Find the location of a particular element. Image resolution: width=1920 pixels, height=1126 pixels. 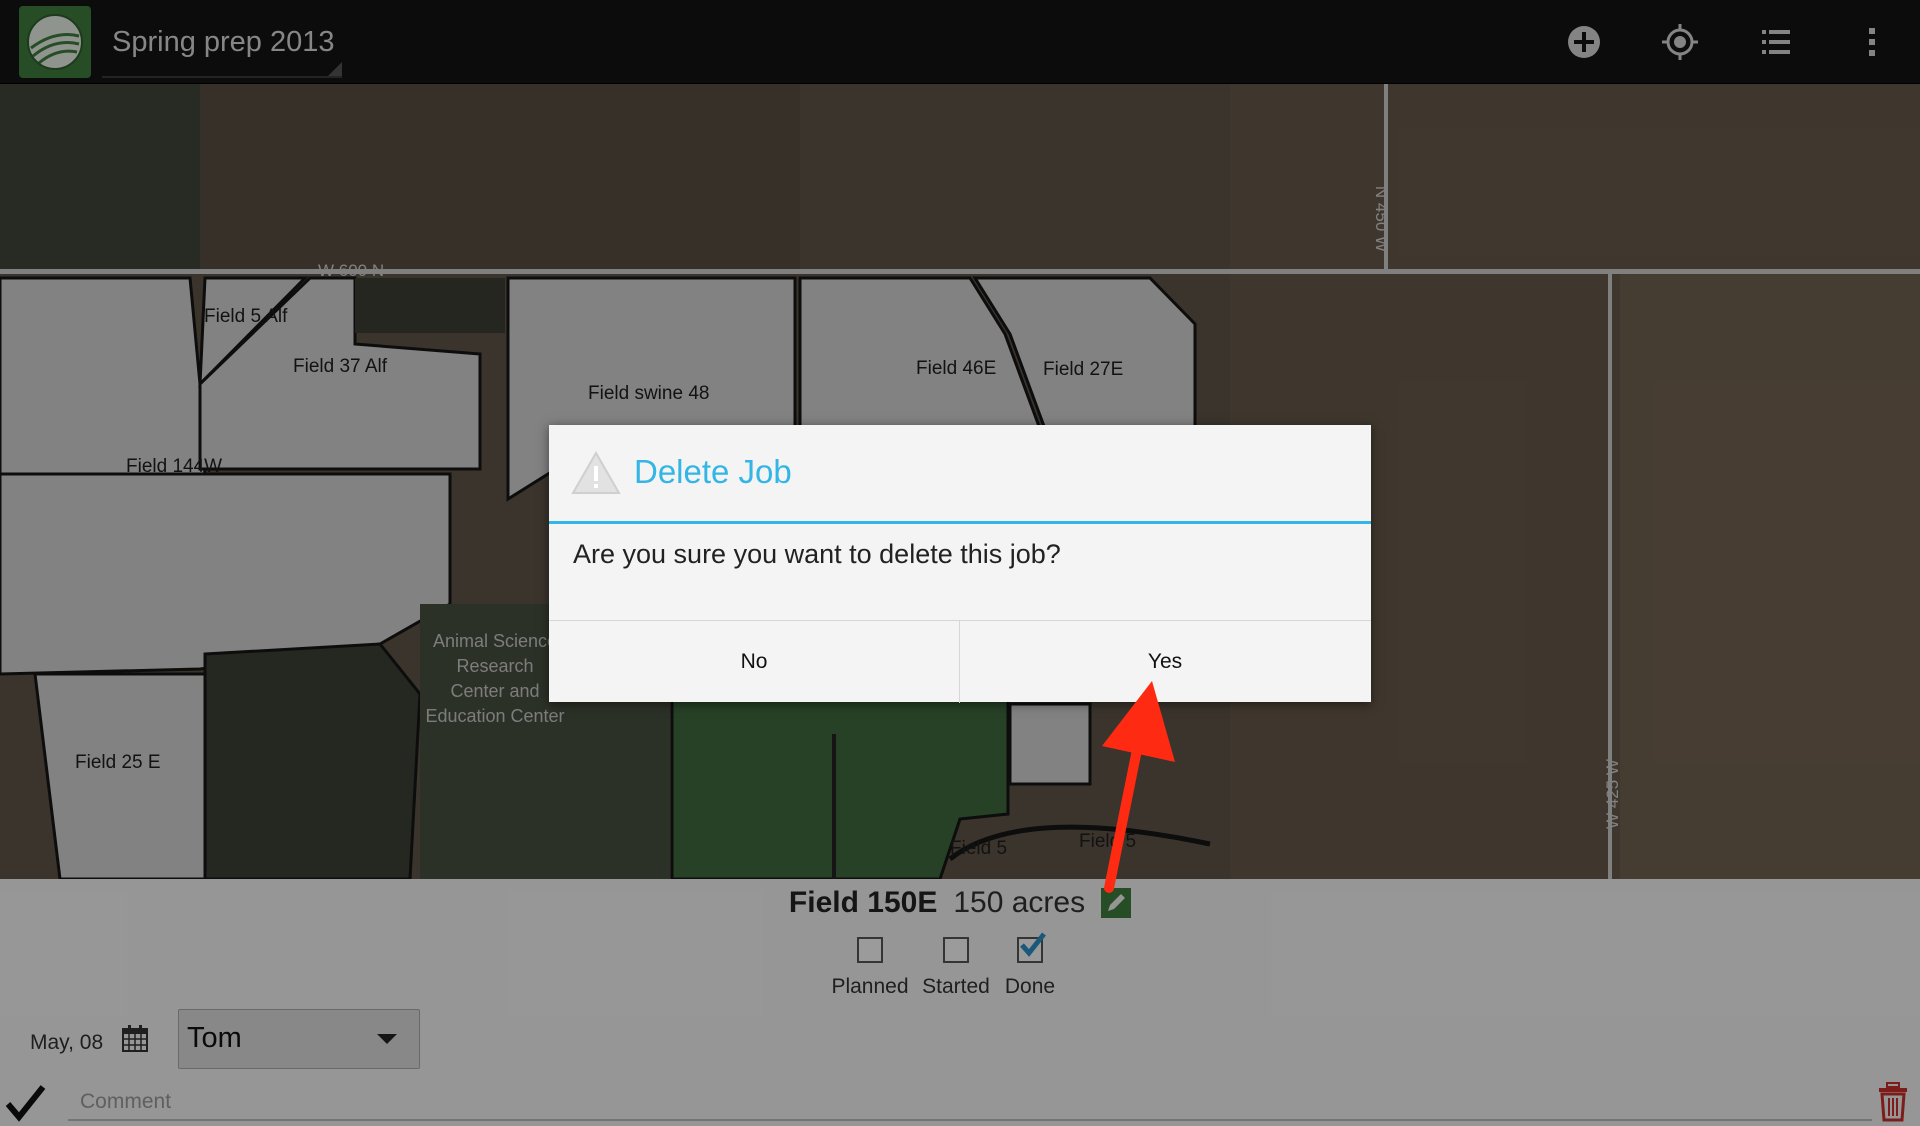

warning-icon is located at coordinates (596, 472).